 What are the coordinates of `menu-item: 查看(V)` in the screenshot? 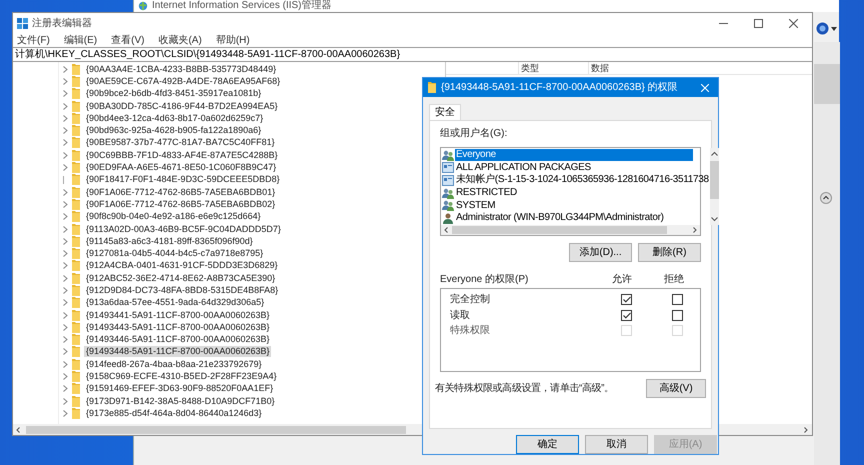 It's located at (127, 40).